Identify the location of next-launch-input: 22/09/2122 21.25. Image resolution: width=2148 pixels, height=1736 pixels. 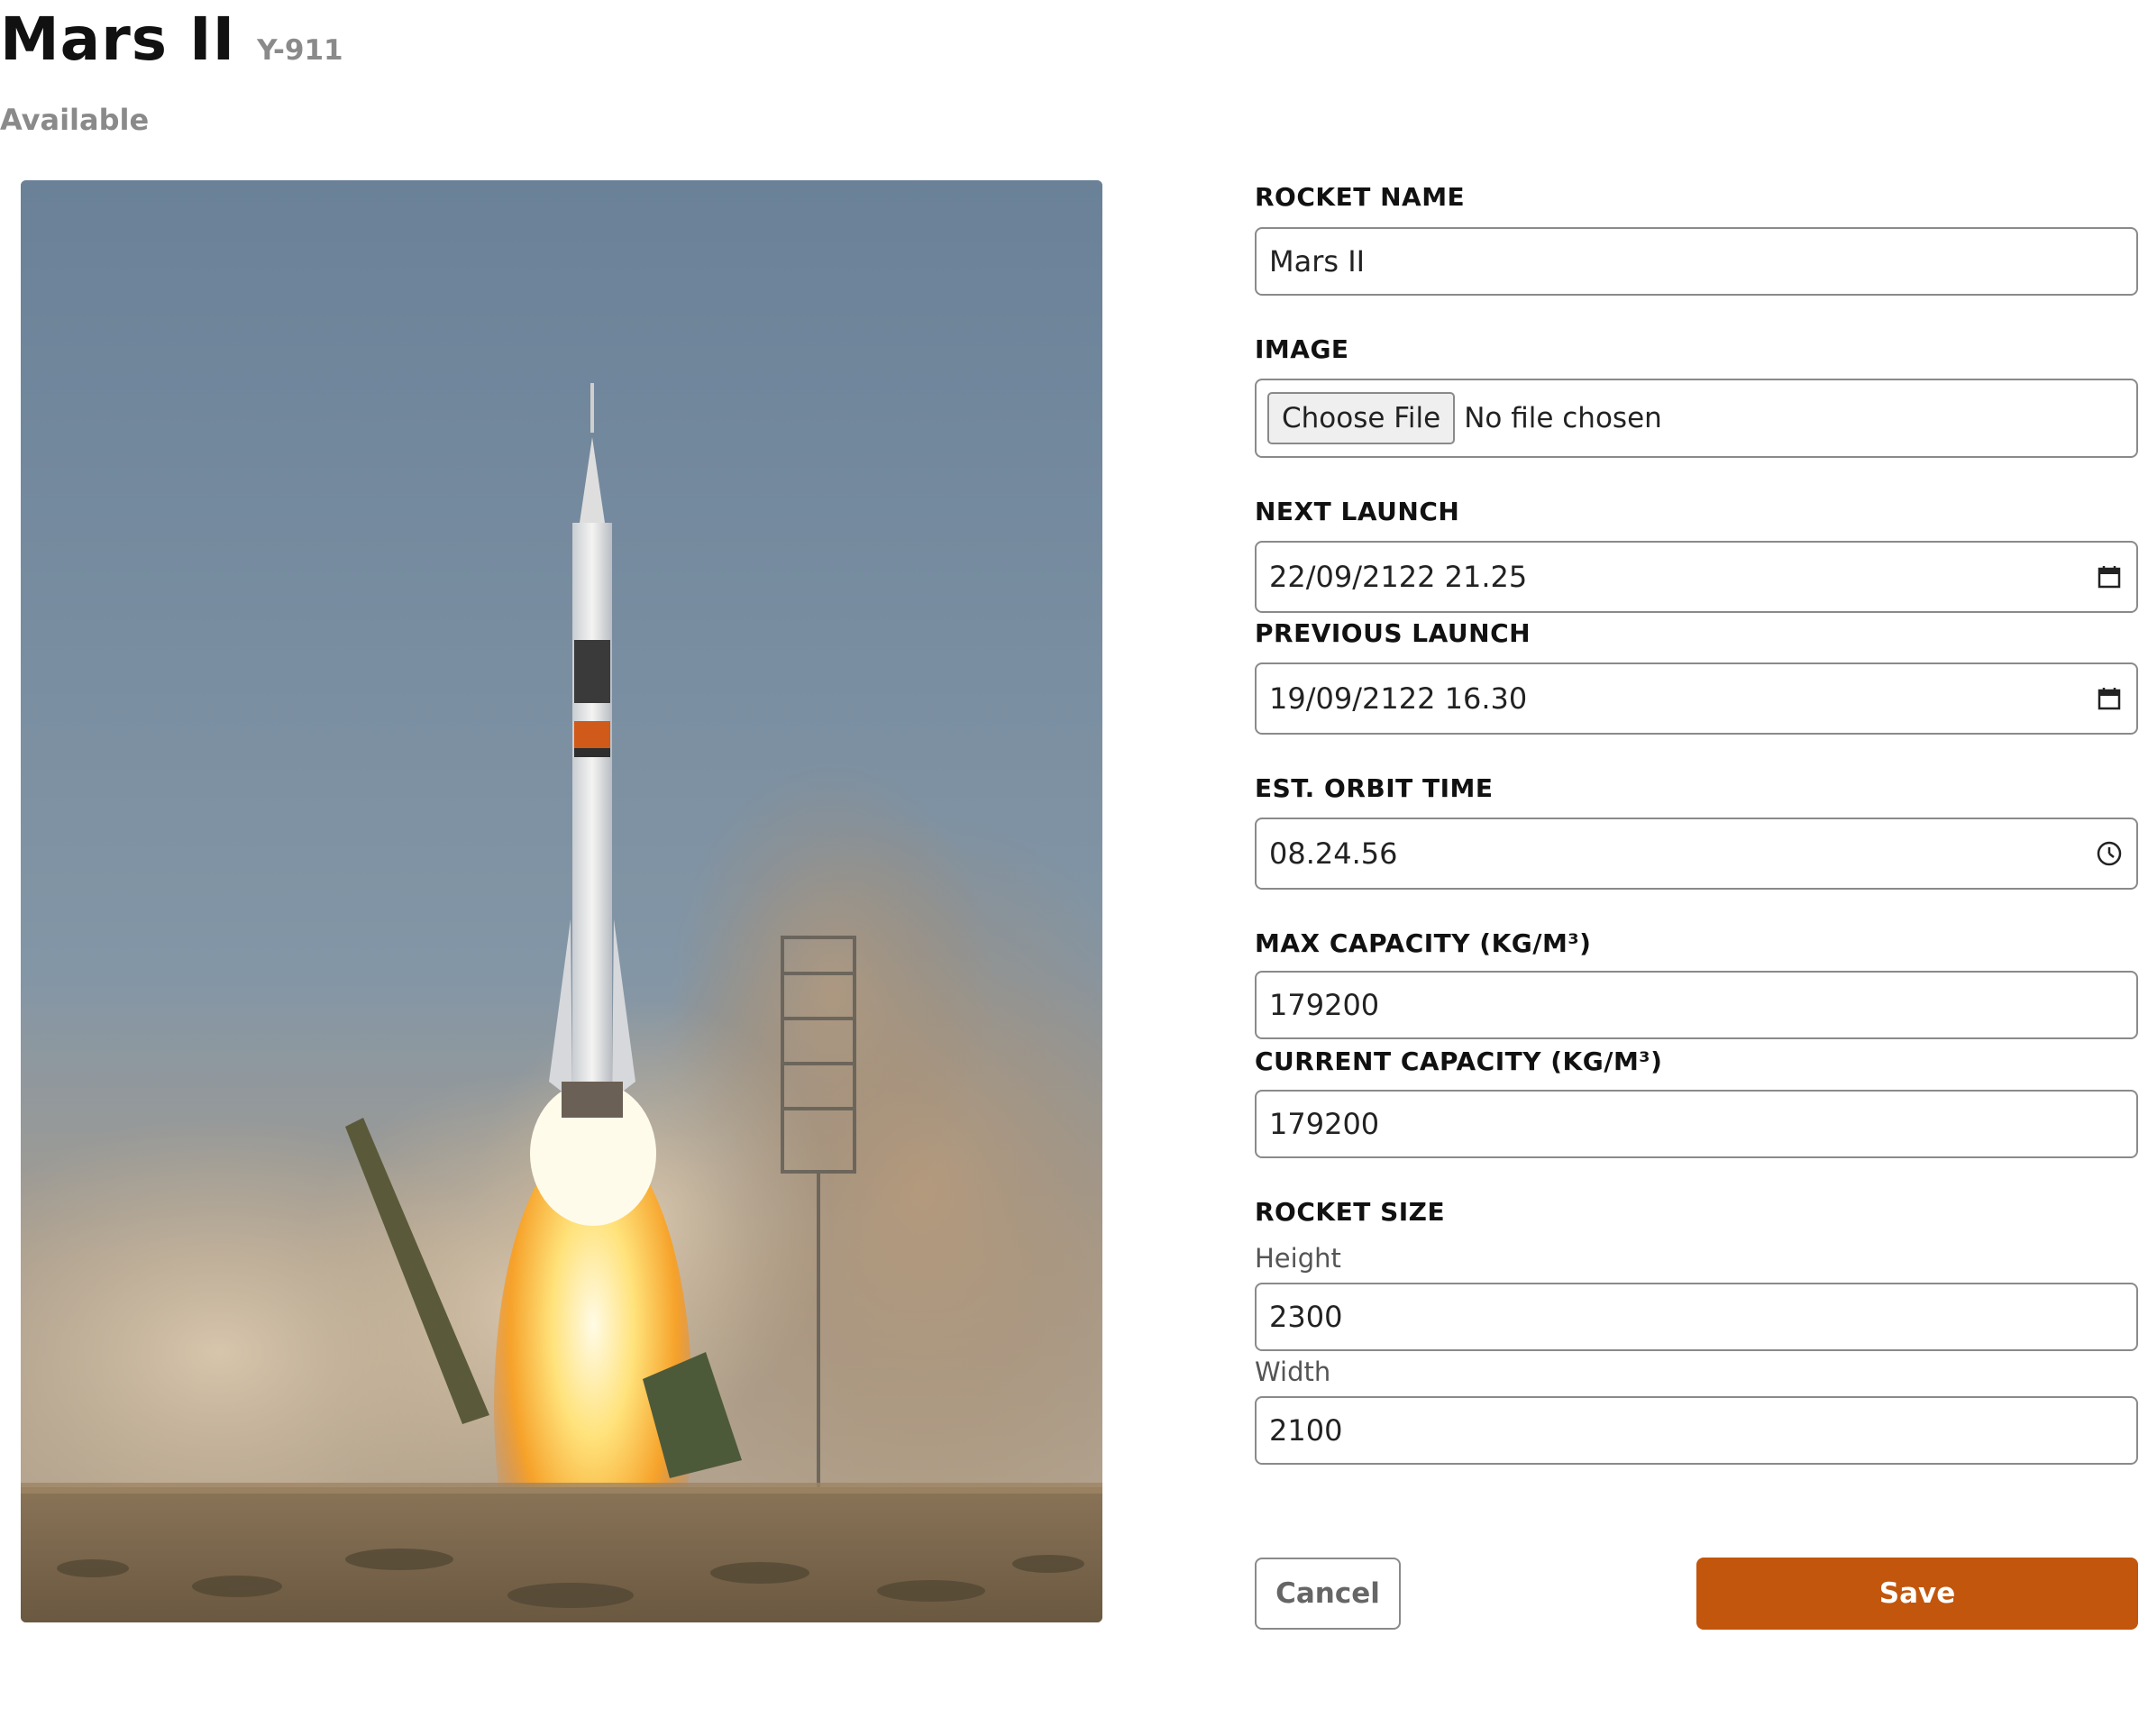
(1696, 577).